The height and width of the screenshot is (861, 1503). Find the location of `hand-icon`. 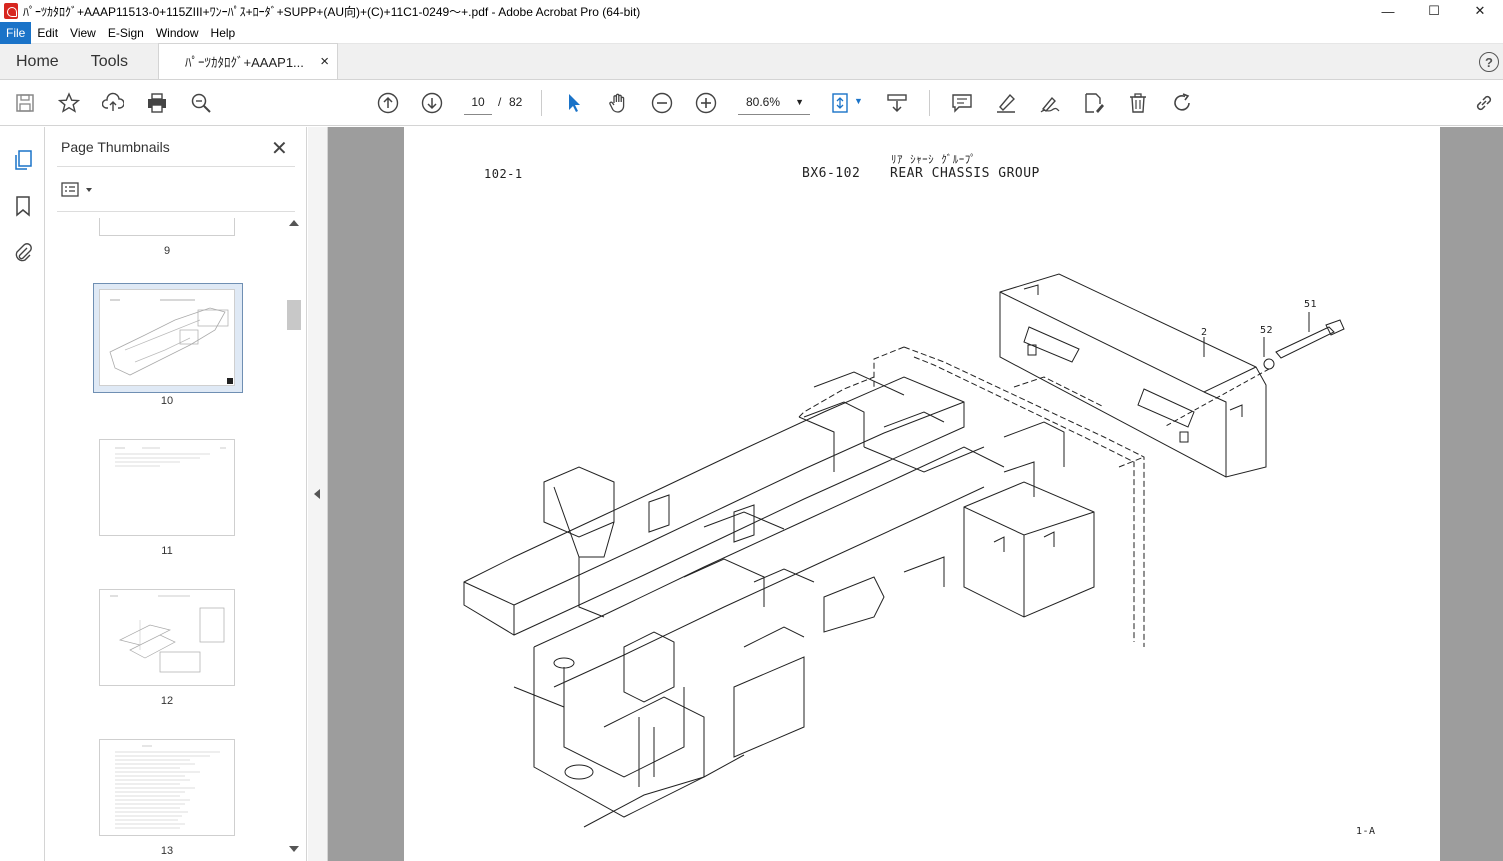

hand-icon is located at coordinates (618, 103).